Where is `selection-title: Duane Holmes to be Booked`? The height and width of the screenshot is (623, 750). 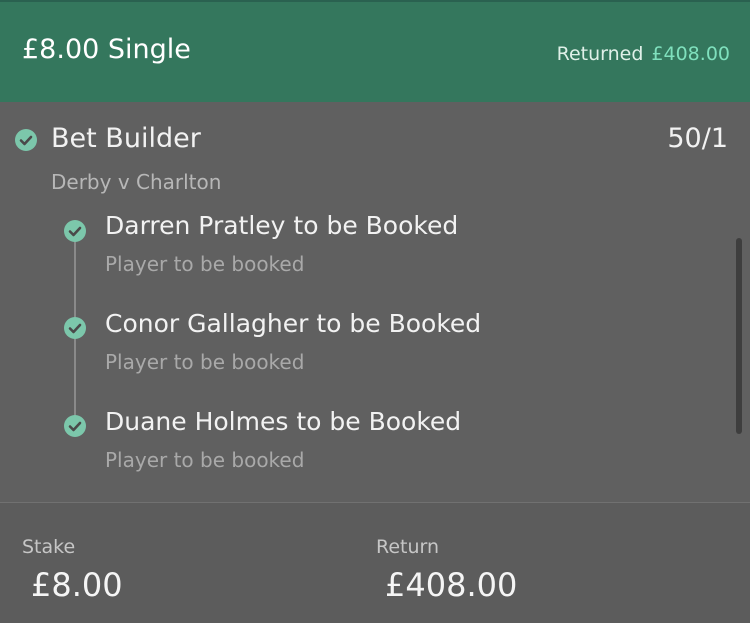
selection-title: Duane Holmes to be Booked is located at coordinates (283, 421).